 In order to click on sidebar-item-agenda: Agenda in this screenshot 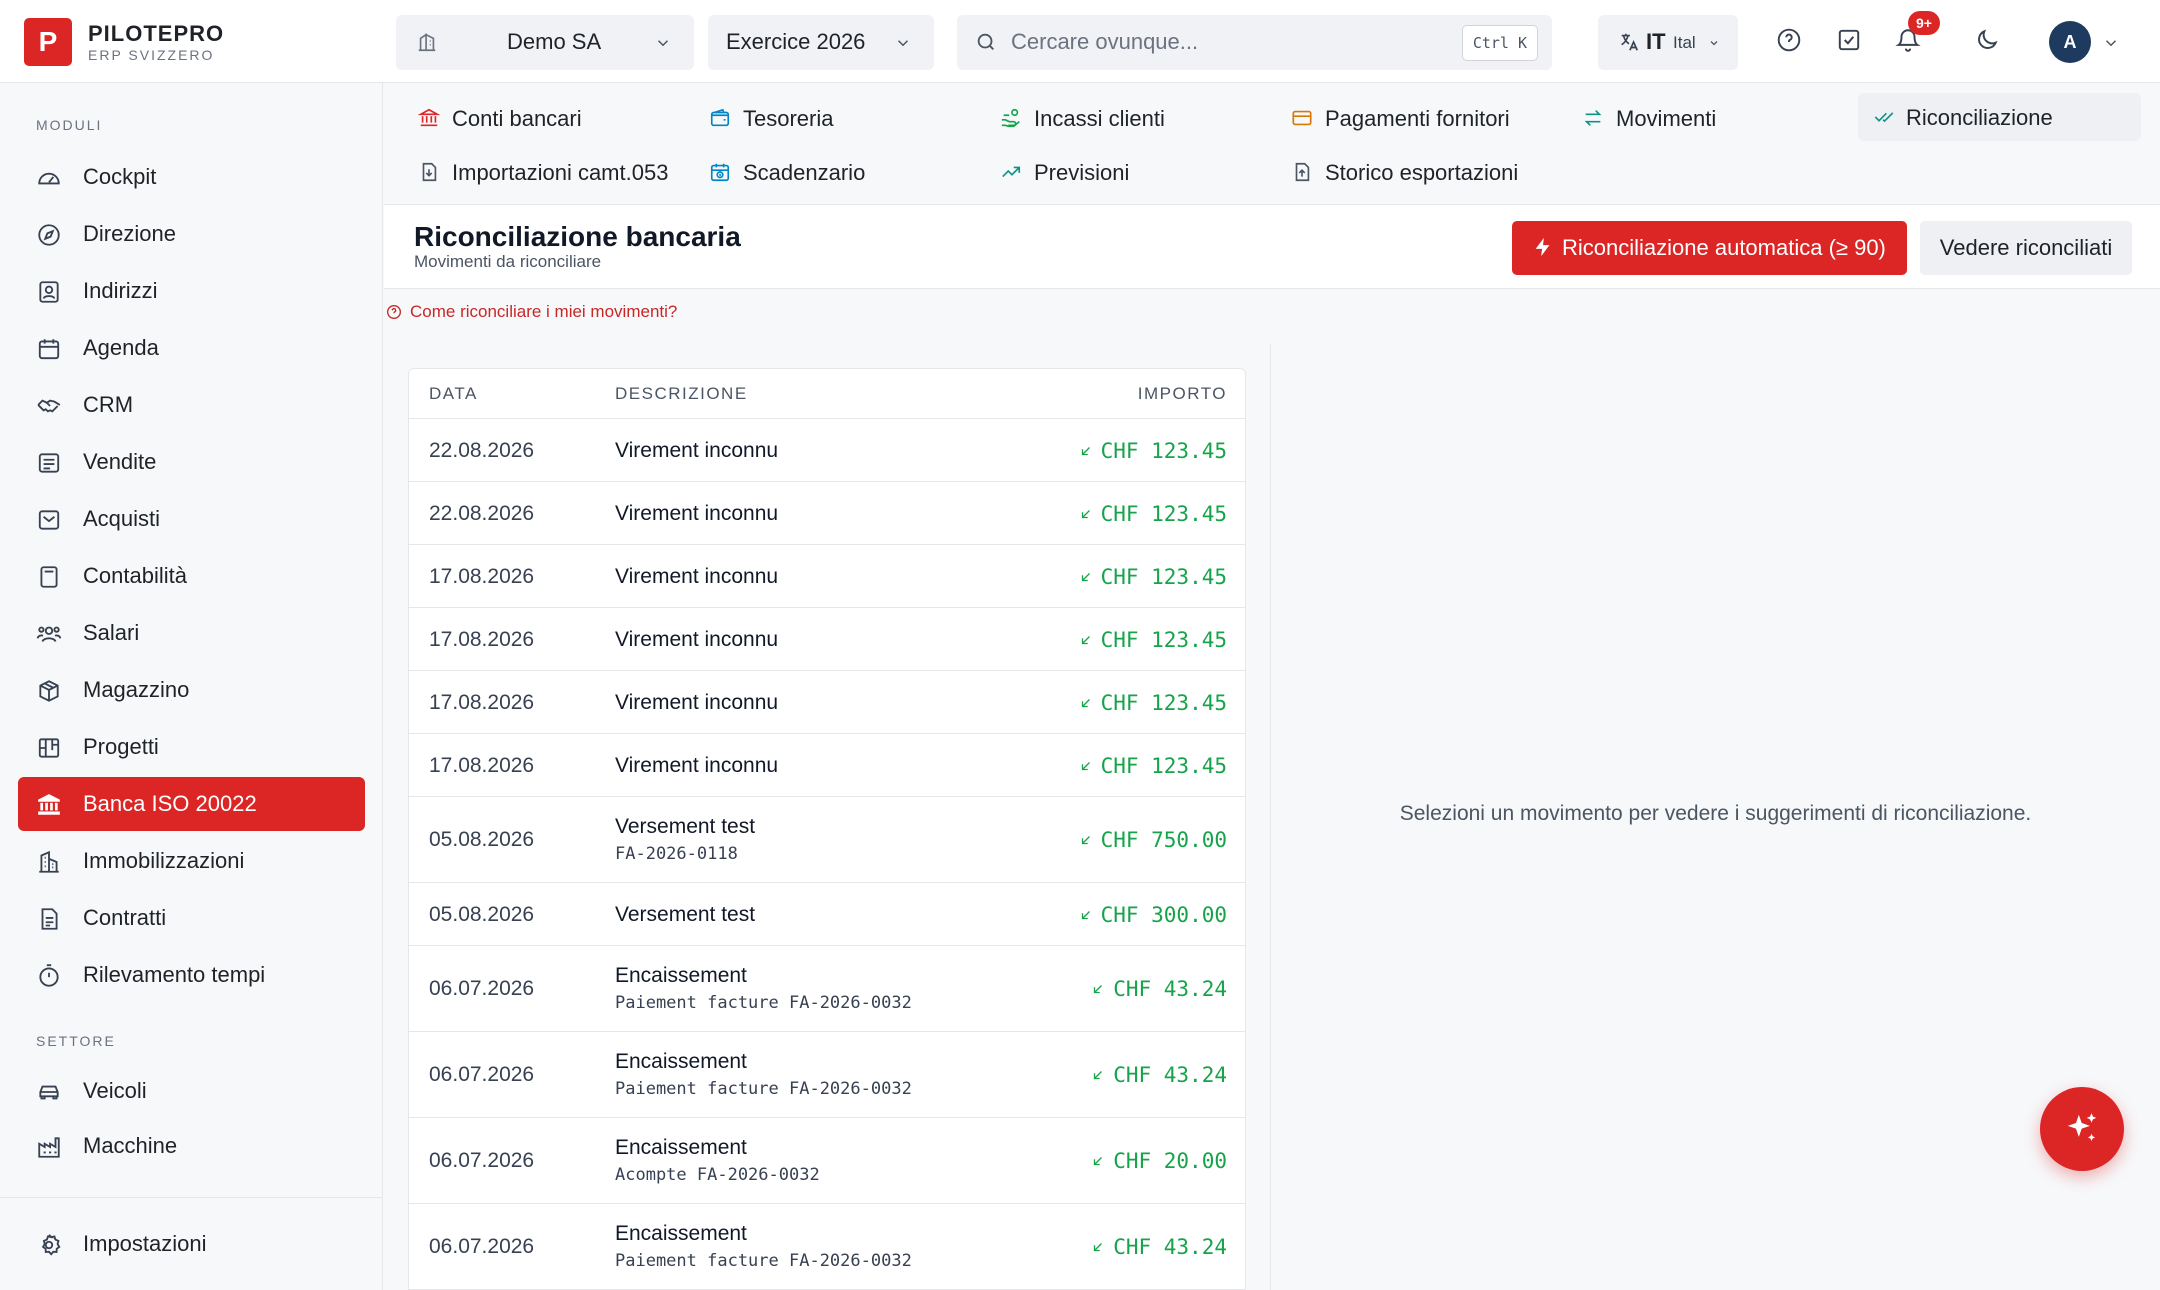, I will do `click(191, 348)`.